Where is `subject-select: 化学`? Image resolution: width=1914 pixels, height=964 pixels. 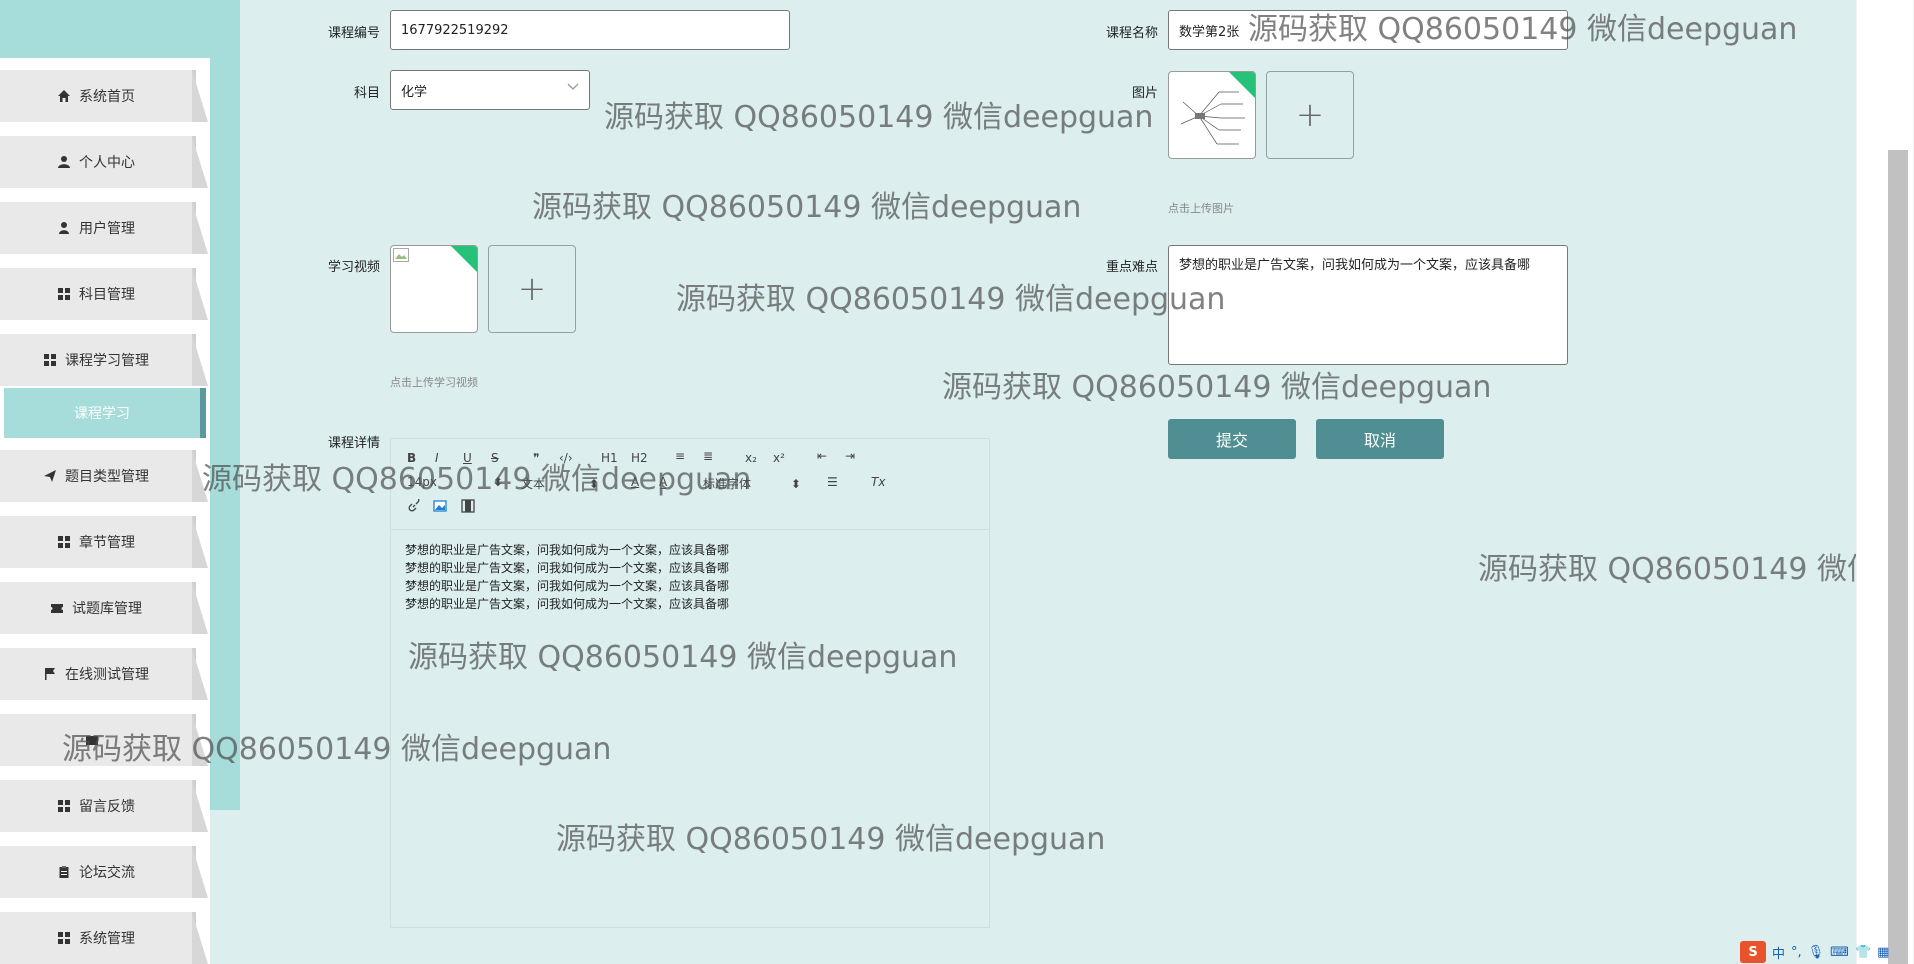
subject-select: 化学 is located at coordinates (490, 90).